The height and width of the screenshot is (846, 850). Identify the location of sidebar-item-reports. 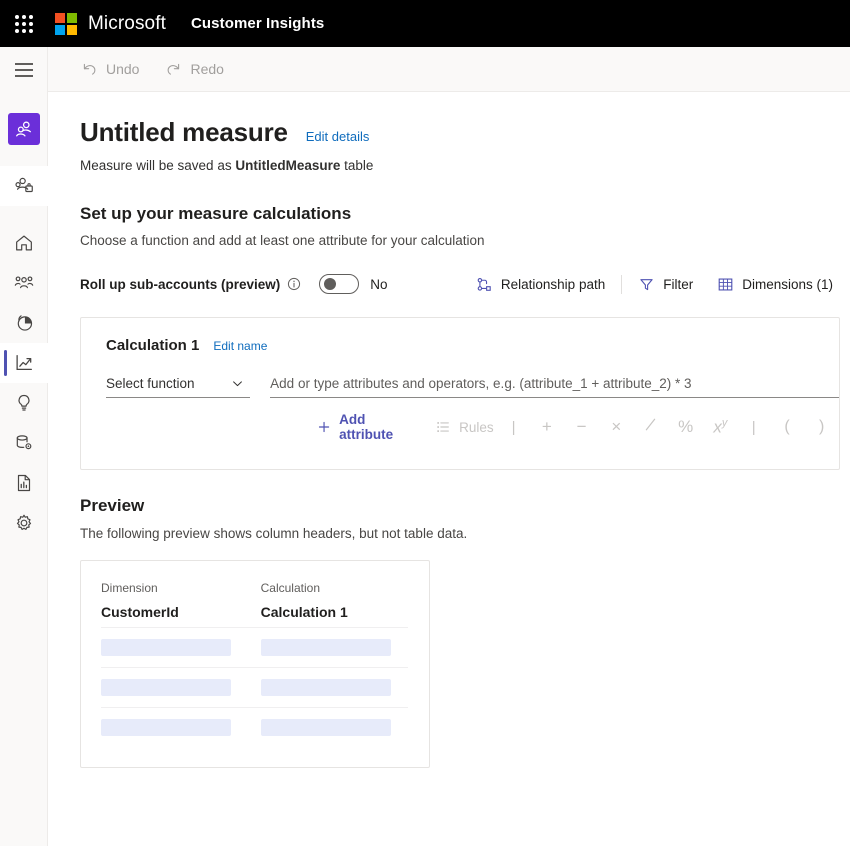
(24, 483).